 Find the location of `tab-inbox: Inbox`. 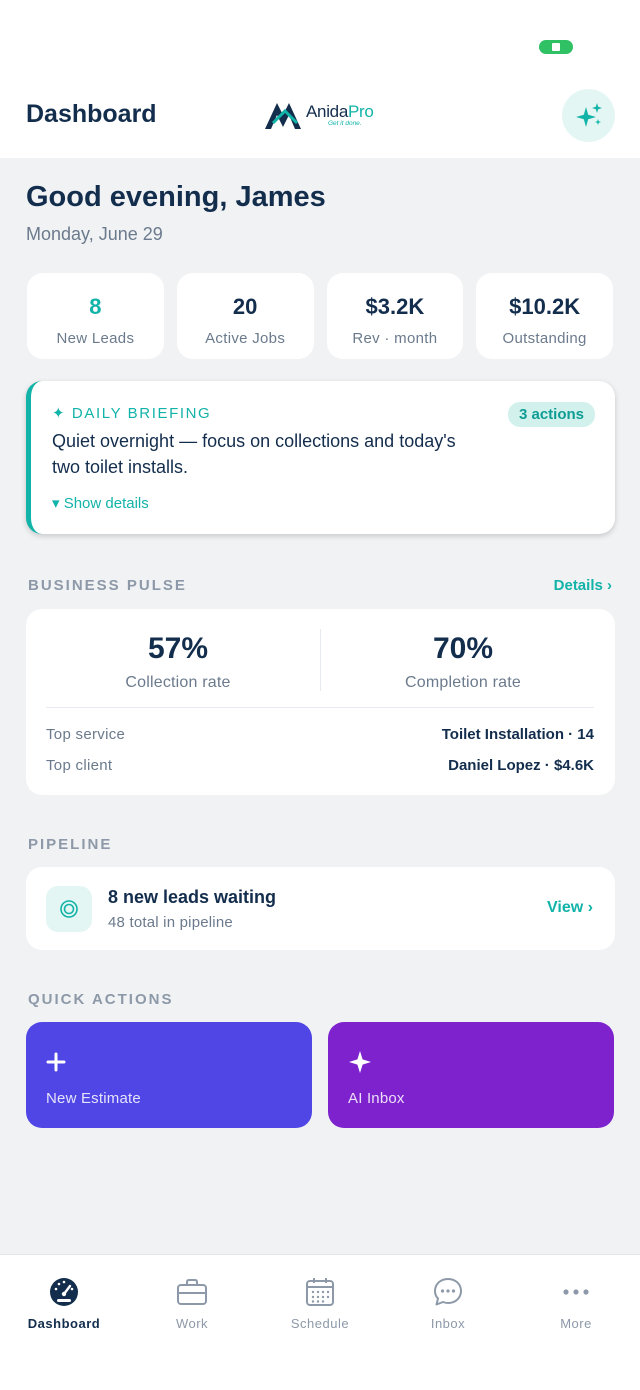

tab-inbox: Inbox is located at coordinates (448, 1304).